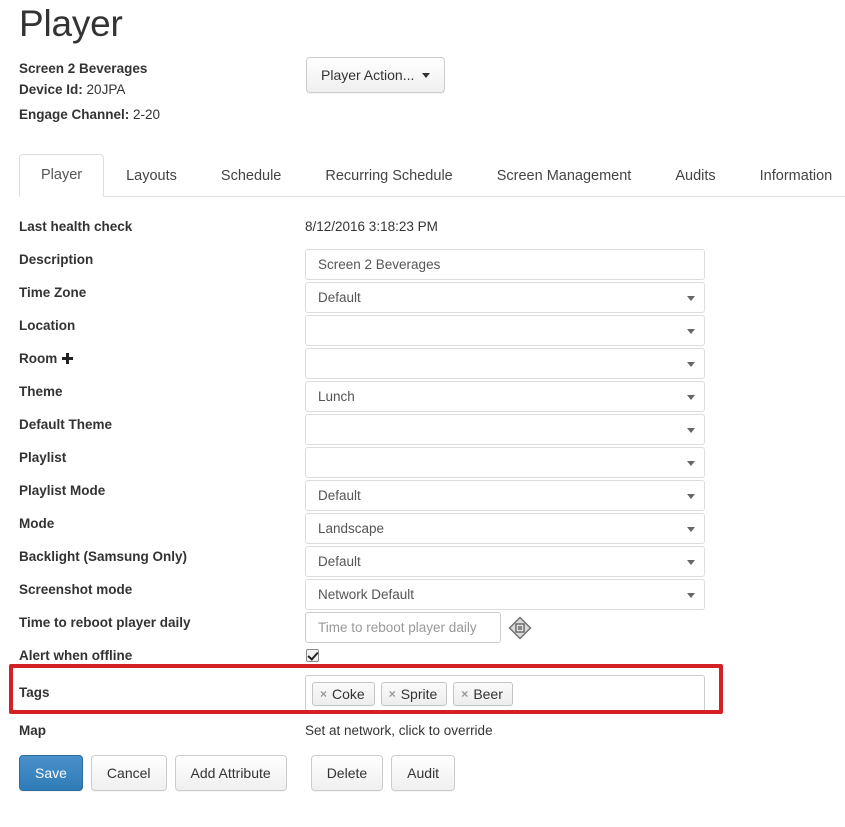 Image resolution: width=845 pixels, height=827 pixels. Describe the element at coordinates (505, 363) in the screenshot. I see `room-select` at that location.